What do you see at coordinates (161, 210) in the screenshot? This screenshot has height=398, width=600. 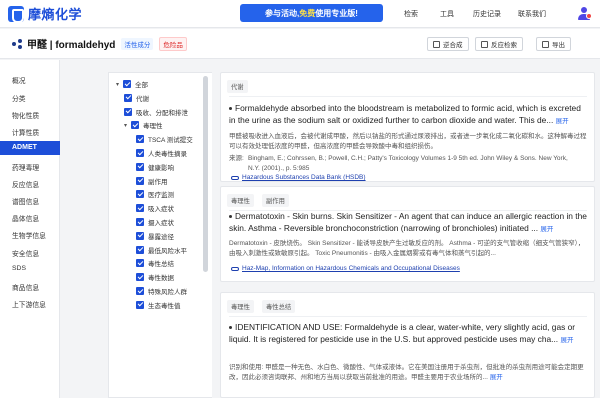 I see `tree-item-label: 吸入症状` at bounding box center [161, 210].